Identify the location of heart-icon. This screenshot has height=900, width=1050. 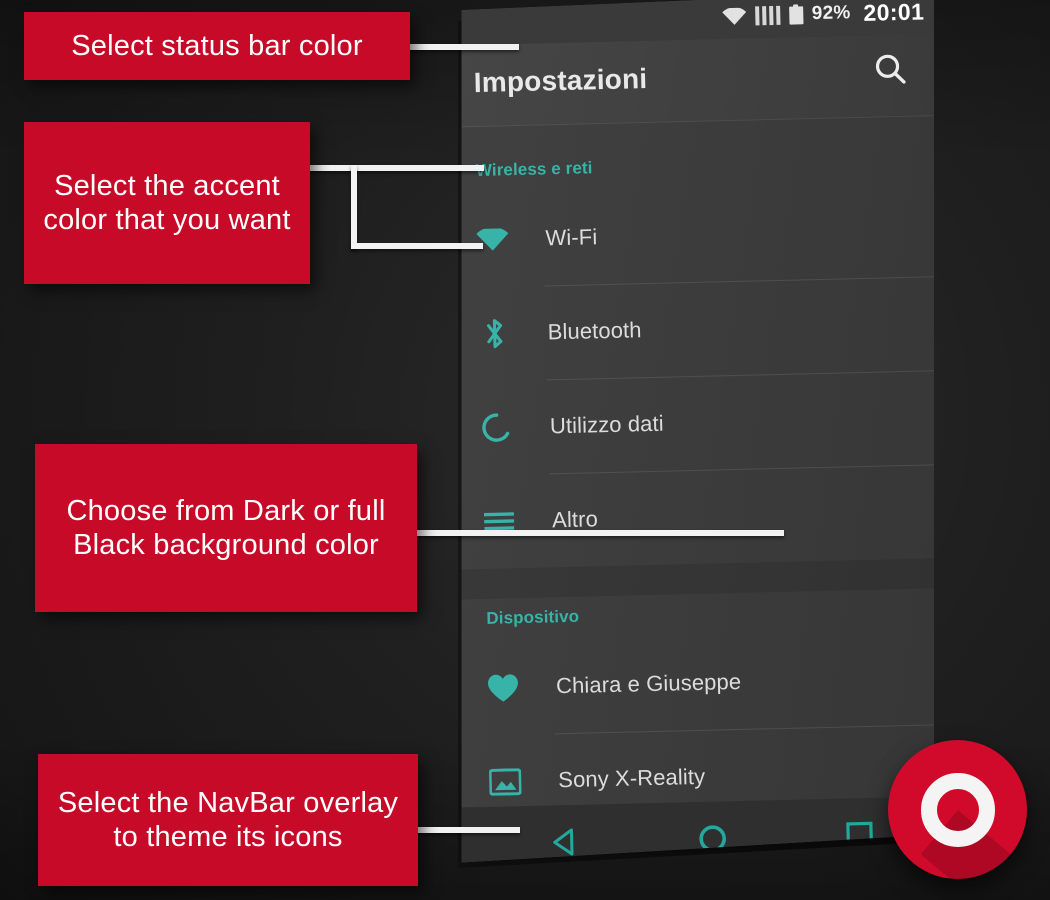
(503, 687).